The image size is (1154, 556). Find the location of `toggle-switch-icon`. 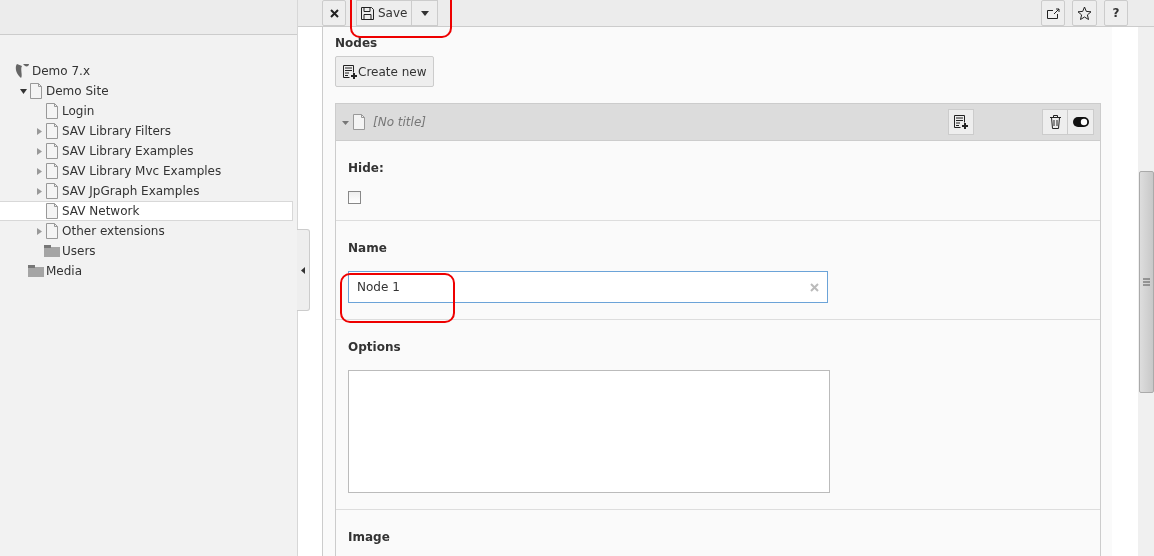

toggle-switch-icon is located at coordinates (1080, 122).